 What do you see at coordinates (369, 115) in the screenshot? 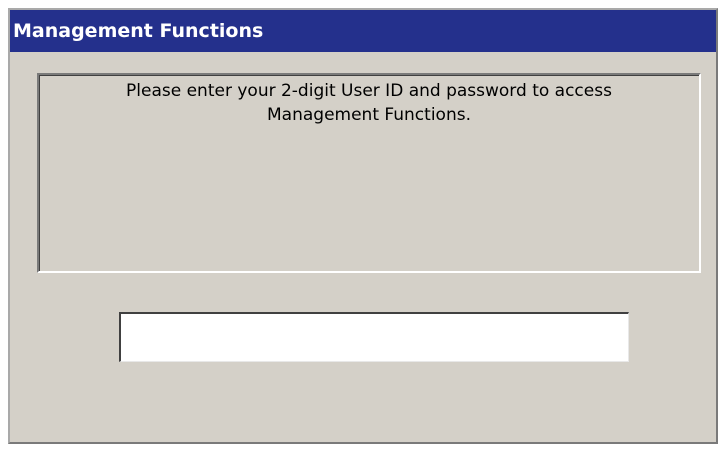
I see `instruction-text-line-2: Management Functions.` at bounding box center [369, 115].